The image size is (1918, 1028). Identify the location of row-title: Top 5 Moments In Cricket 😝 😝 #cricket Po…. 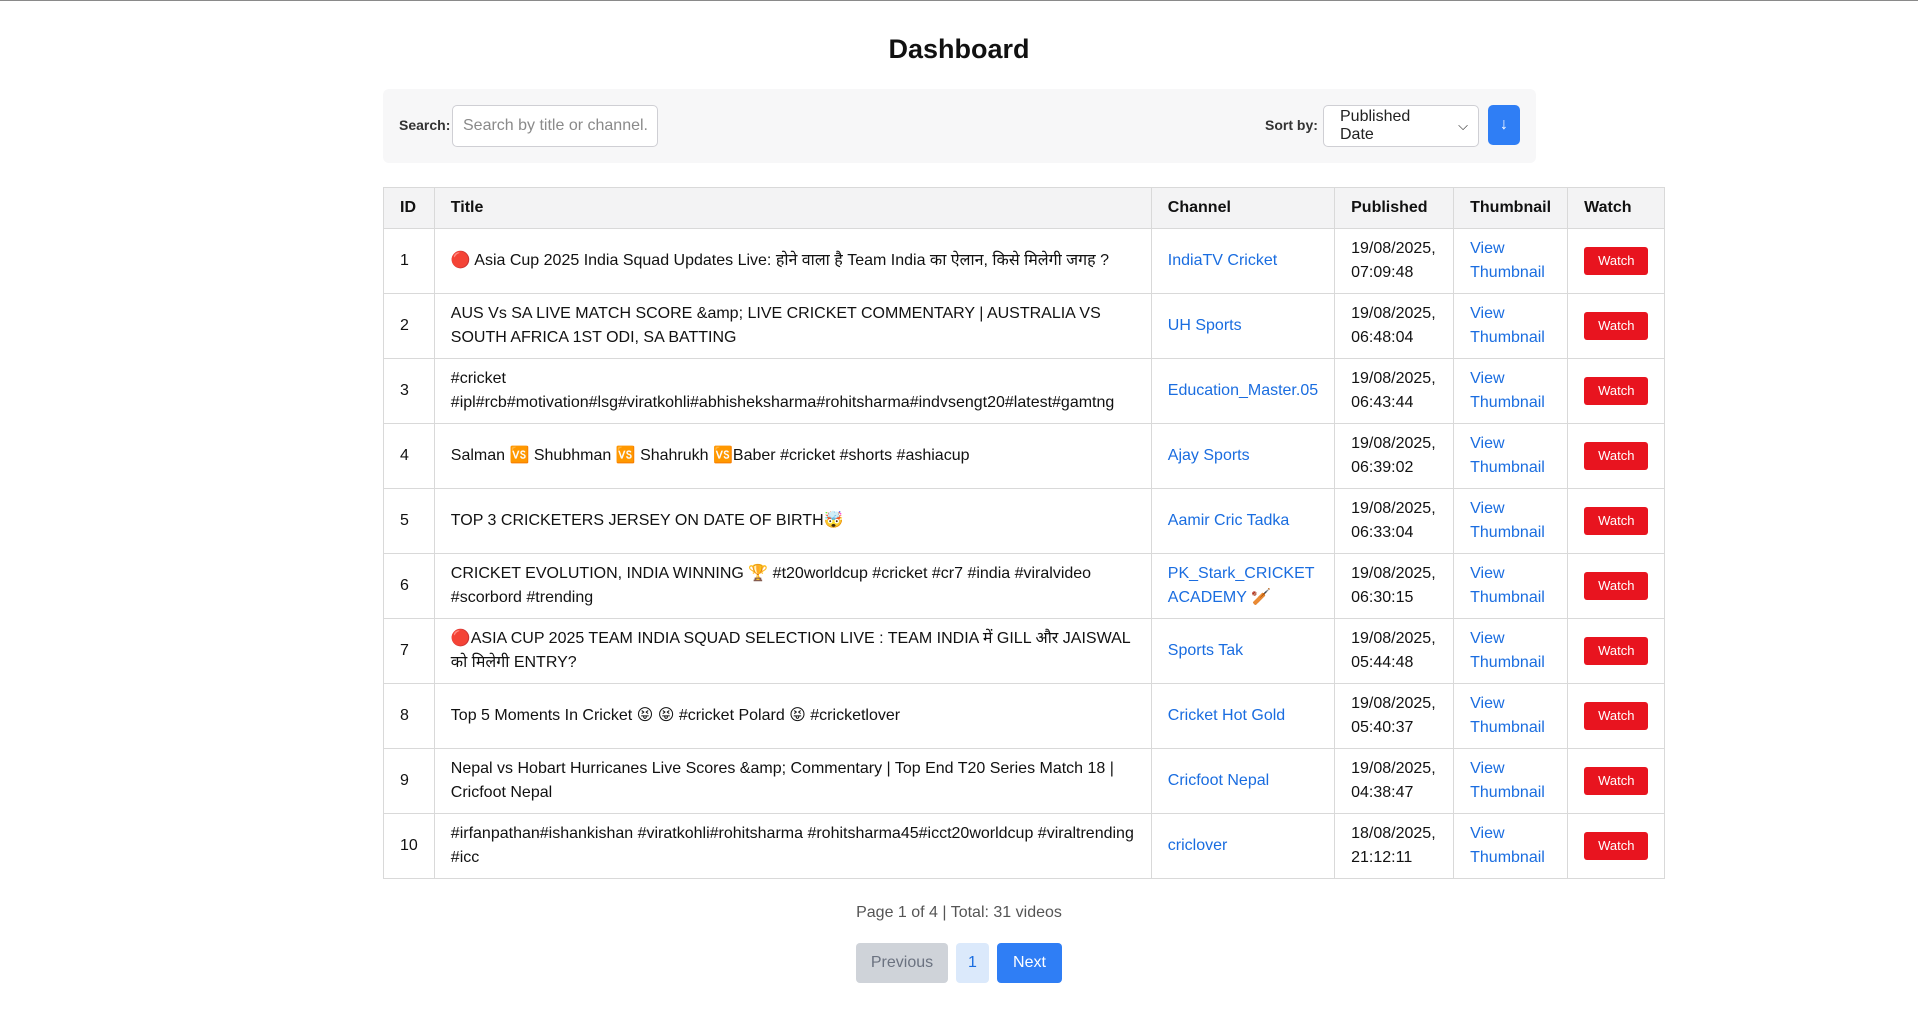
(792, 716).